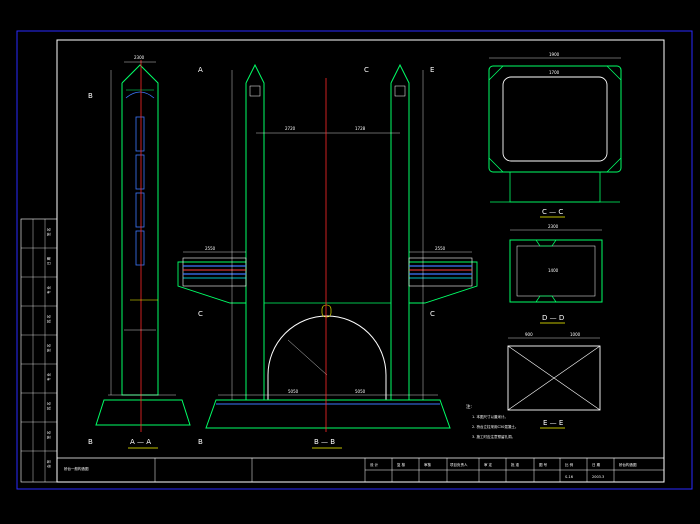  Describe the element at coordinates (488, 464) in the screenshot. I see `tb-cell-5: 审 定` at that location.